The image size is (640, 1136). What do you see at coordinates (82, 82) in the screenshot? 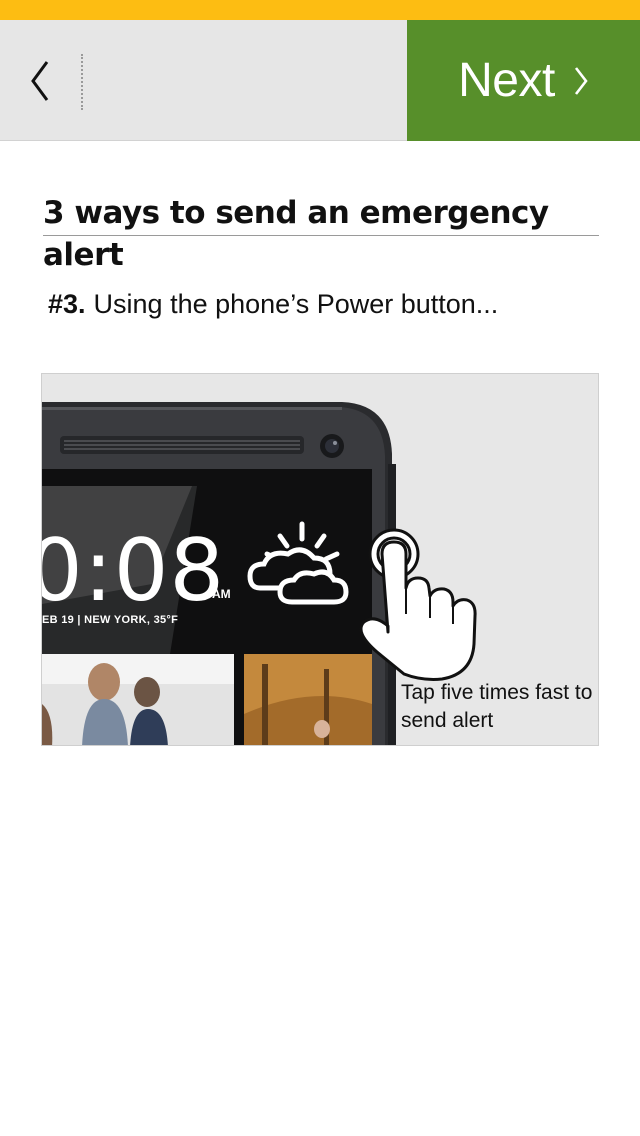
I see `header-divider` at bounding box center [82, 82].